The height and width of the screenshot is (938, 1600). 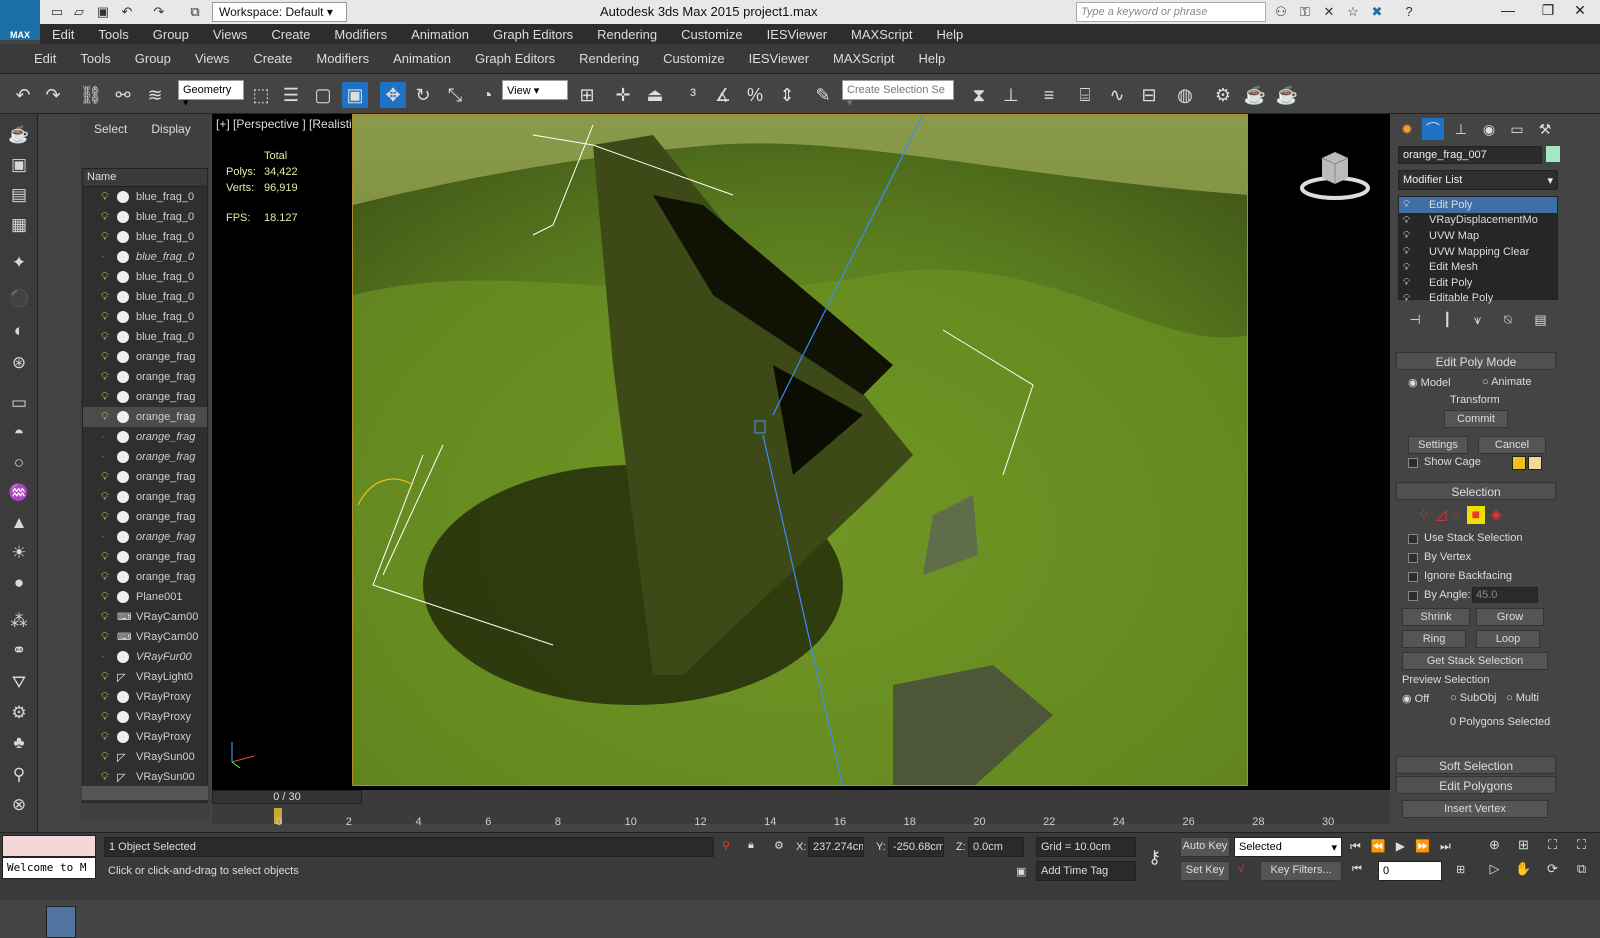 I want to click on object-color-swatch, so click(x=1553, y=154).